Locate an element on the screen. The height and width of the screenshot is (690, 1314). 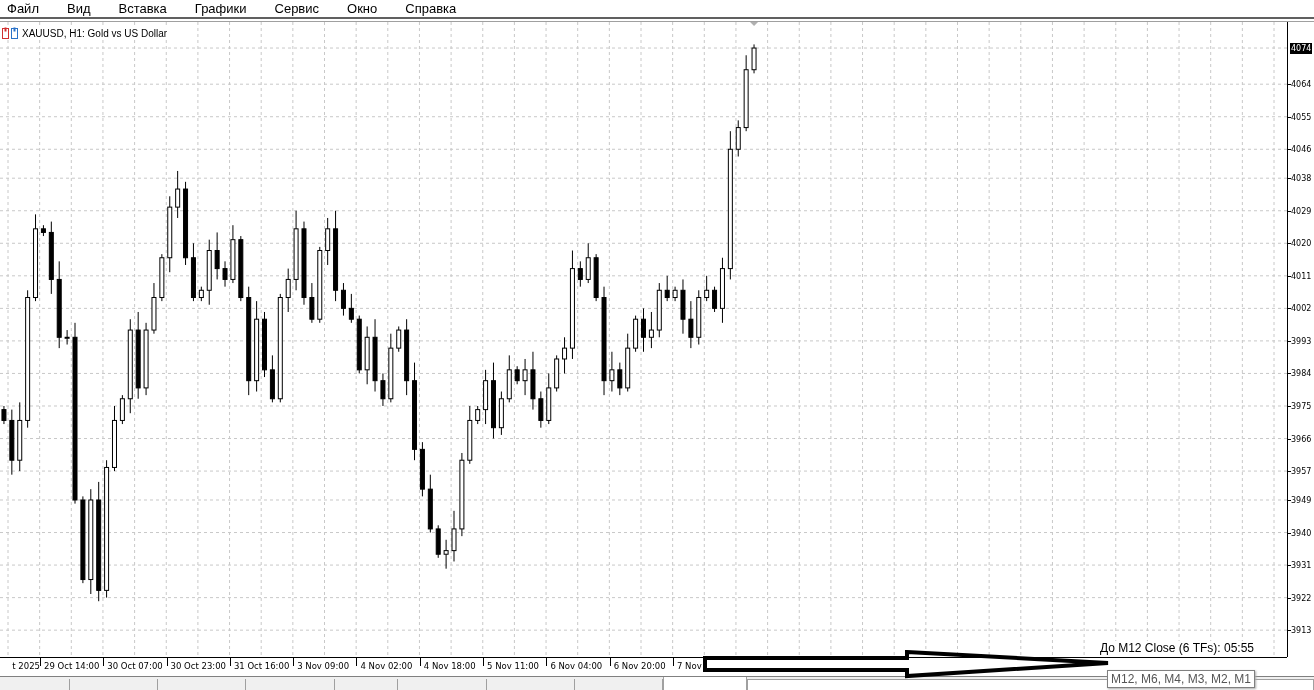
price-label: 3922 is located at coordinates (1301, 598).